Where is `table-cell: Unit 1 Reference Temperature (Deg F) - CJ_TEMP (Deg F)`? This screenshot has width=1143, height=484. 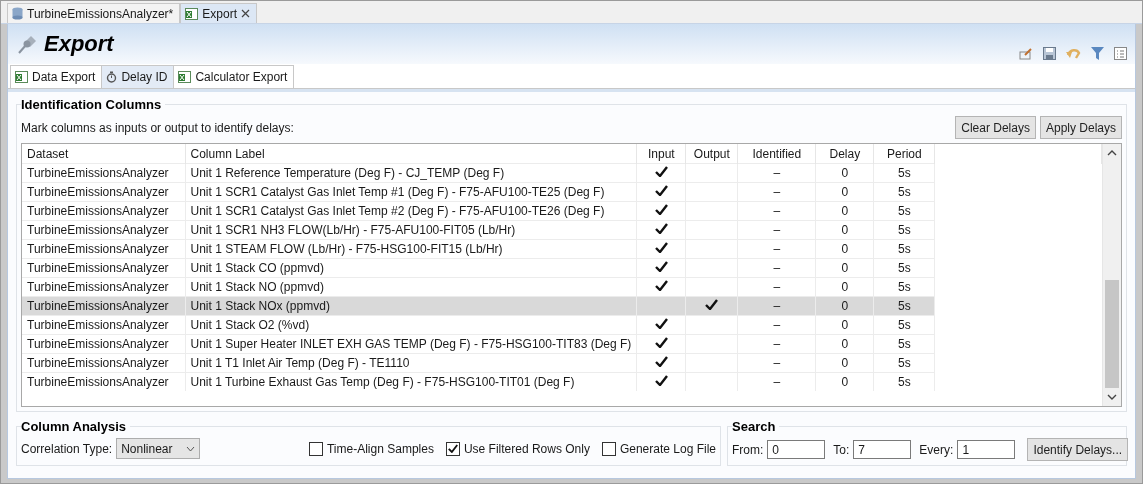 table-cell: Unit 1 Reference Temperature (Deg F) - CJ_TEMP (Deg F) is located at coordinates (411, 173).